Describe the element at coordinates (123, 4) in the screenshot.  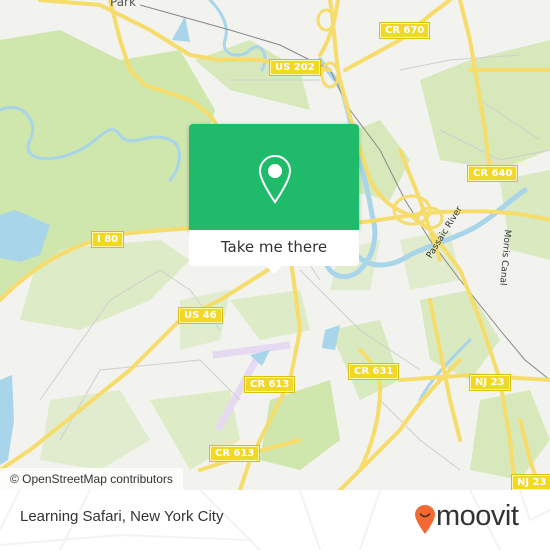
I see `place-label: Park` at that location.